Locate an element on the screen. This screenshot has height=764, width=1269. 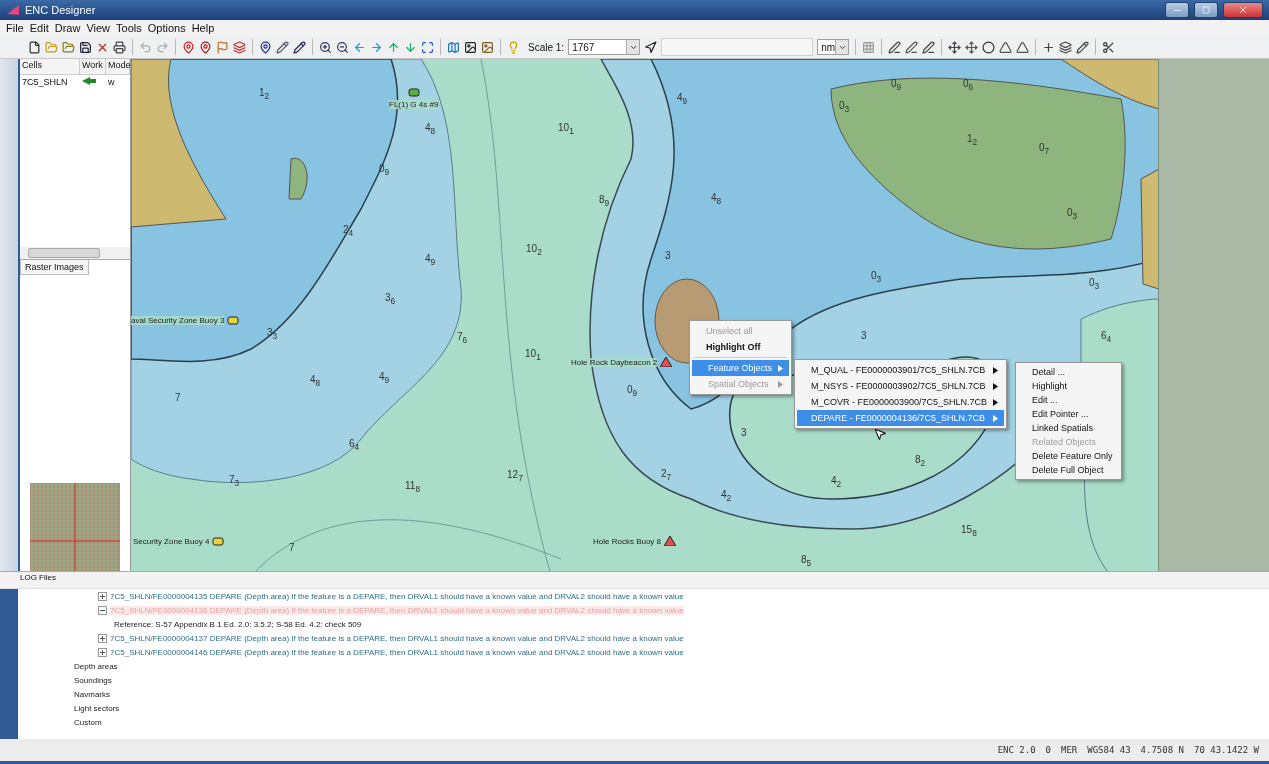
scale-dropdown: 1767 is located at coordinates (604, 47).